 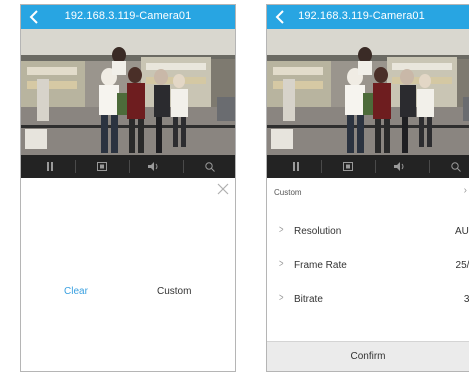 I want to click on confirm-button: Confirm, so click(x=368, y=356).